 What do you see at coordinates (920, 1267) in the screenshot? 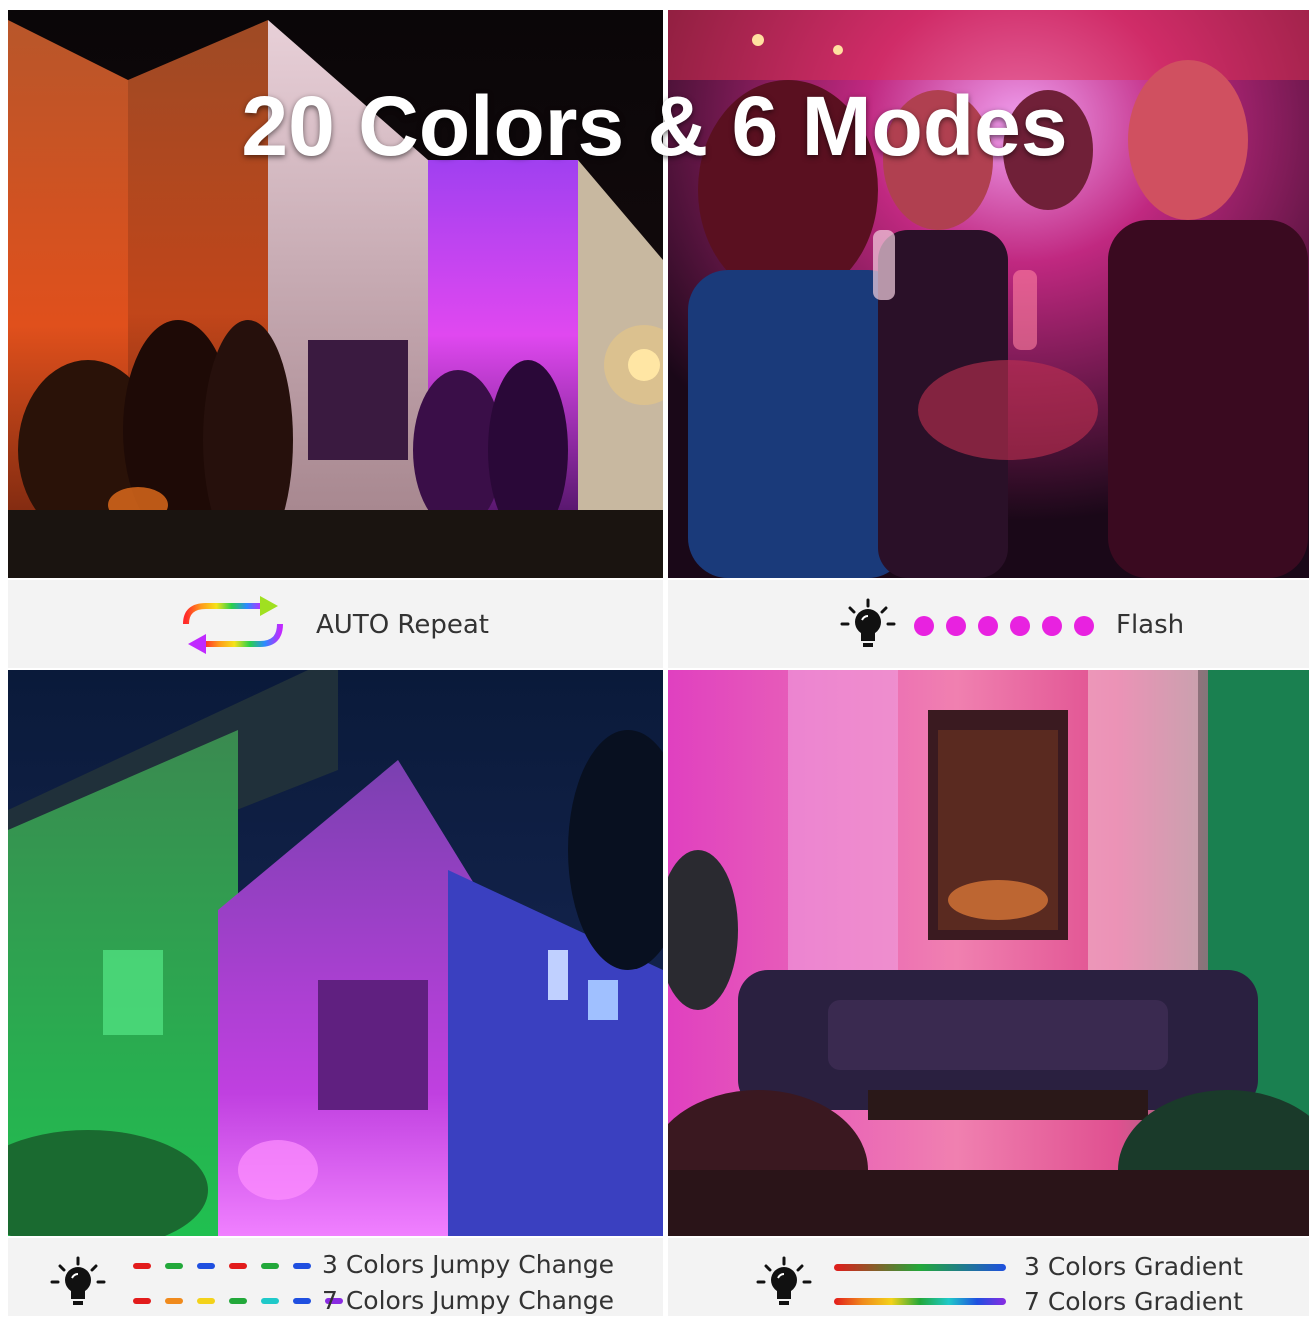
I see `gradient-3-bar` at bounding box center [920, 1267].